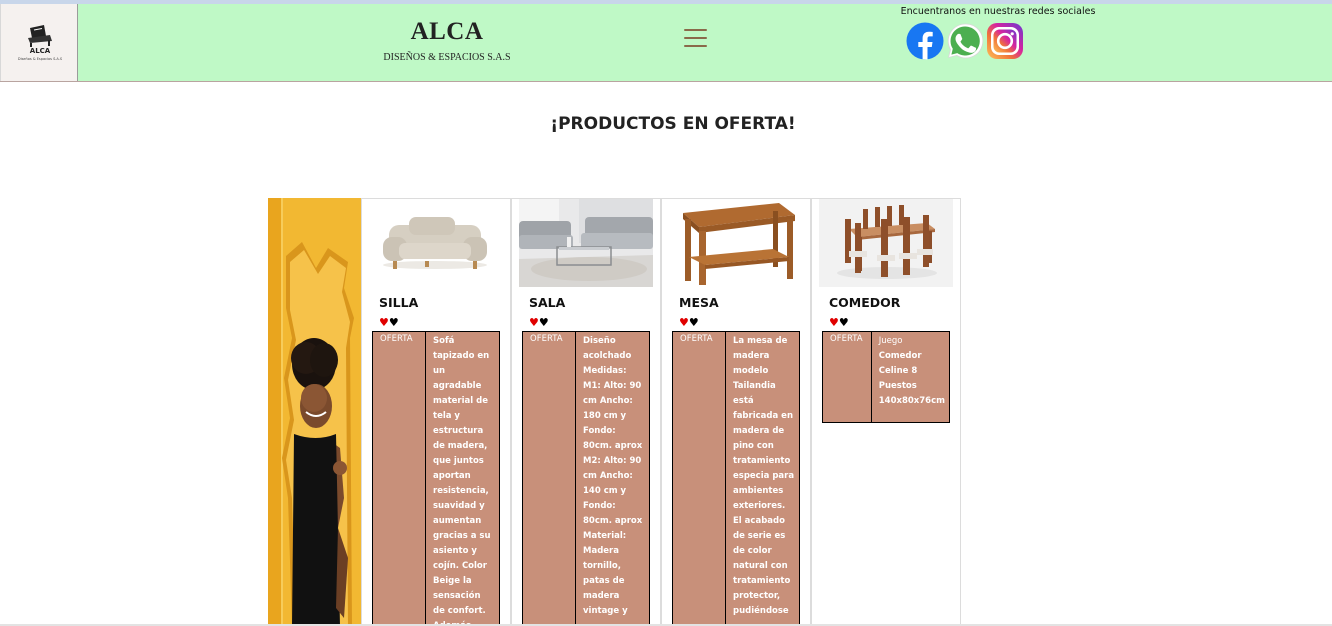 The height and width of the screenshot is (626, 1332). What do you see at coordinates (447, 57) in the screenshot?
I see `brand-subtitle: DISEÑOS & ESPACIOS S.A.S` at bounding box center [447, 57].